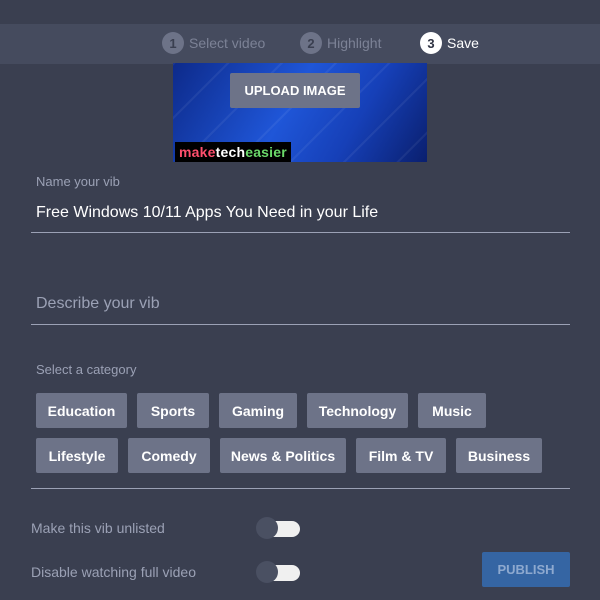 Image resolution: width=600 pixels, height=600 pixels. What do you see at coordinates (113, 572) in the screenshot?
I see `full-video-toggle-label: Disable watching full video` at bounding box center [113, 572].